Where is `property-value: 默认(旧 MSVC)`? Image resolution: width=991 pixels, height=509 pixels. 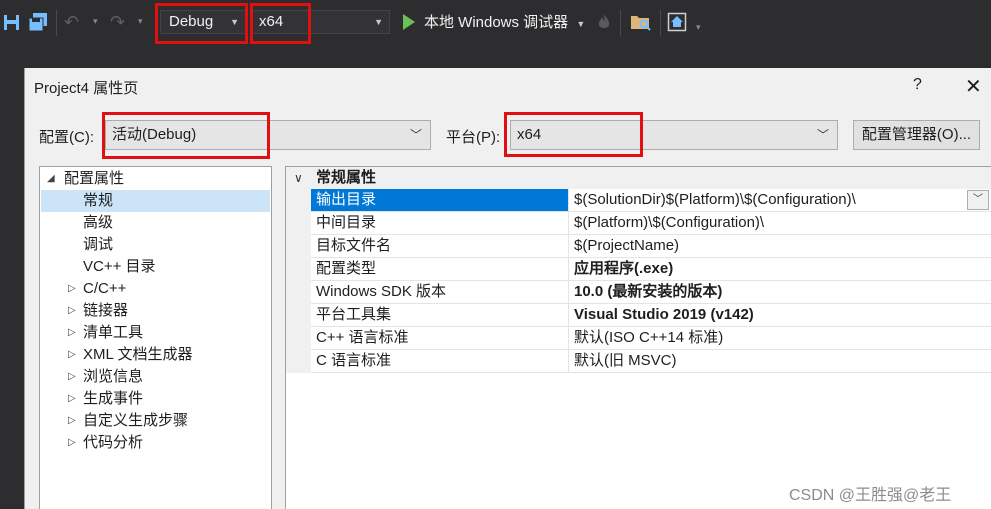
property-value: 默认(旧 MSVC) is located at coordinates (780, 361).